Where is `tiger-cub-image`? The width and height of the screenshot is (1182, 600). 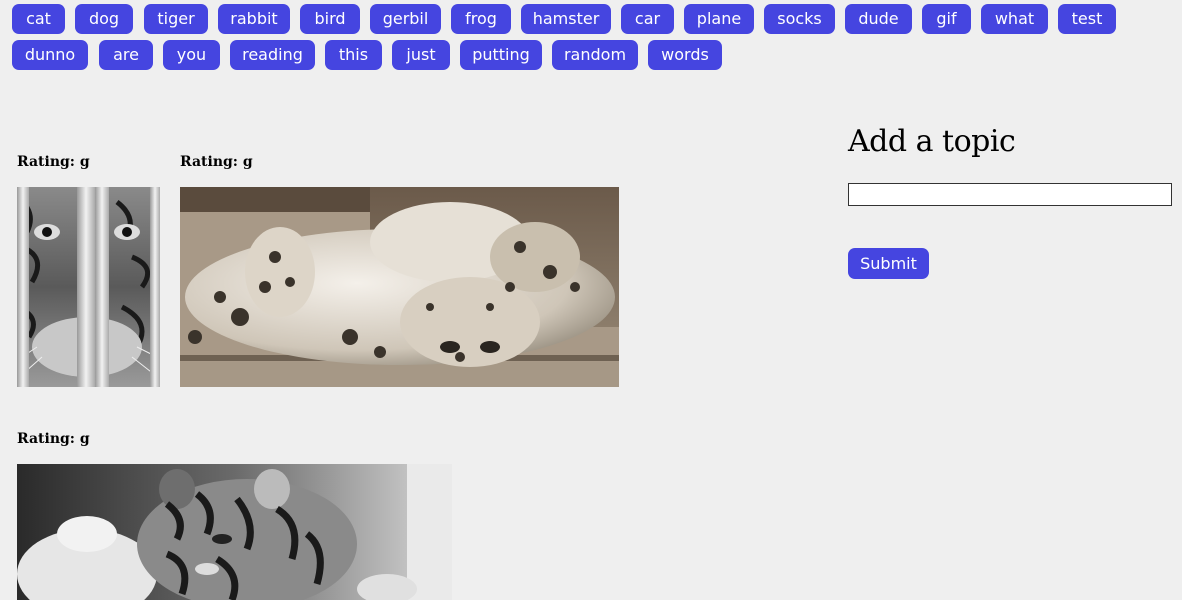
tiger-cub-image is located at coordinates (234, 532).